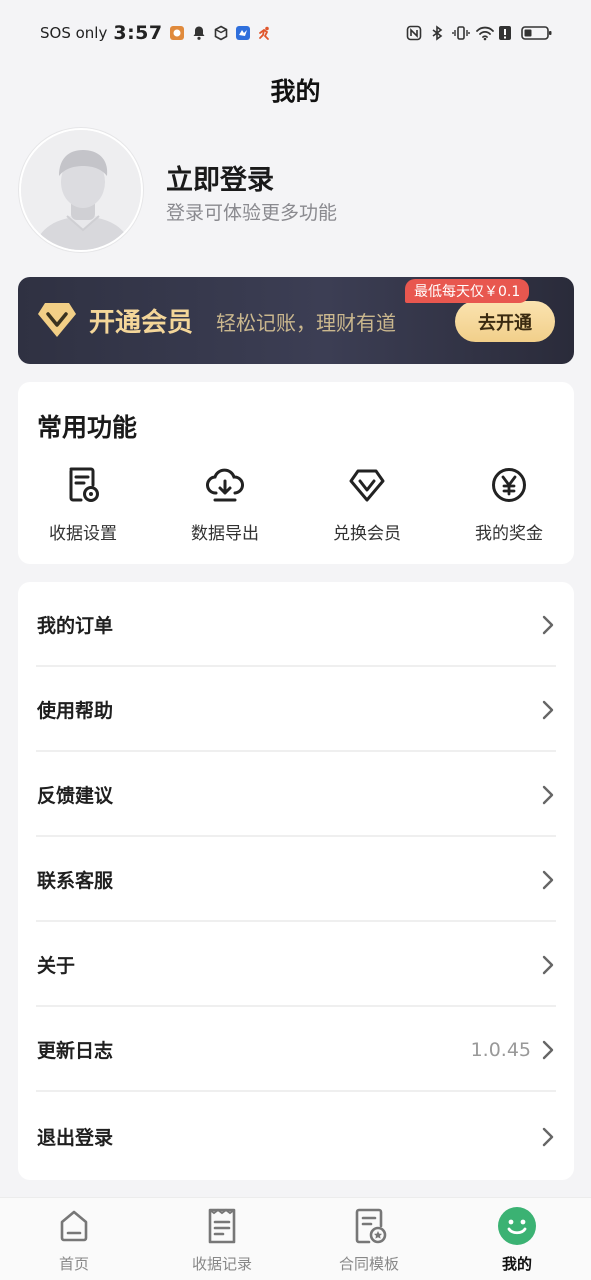 Image resolution: width=591 pixels, height=1280 pixels. I want to click on menu-item-contact-service: 联系客服, so click(296, 879).